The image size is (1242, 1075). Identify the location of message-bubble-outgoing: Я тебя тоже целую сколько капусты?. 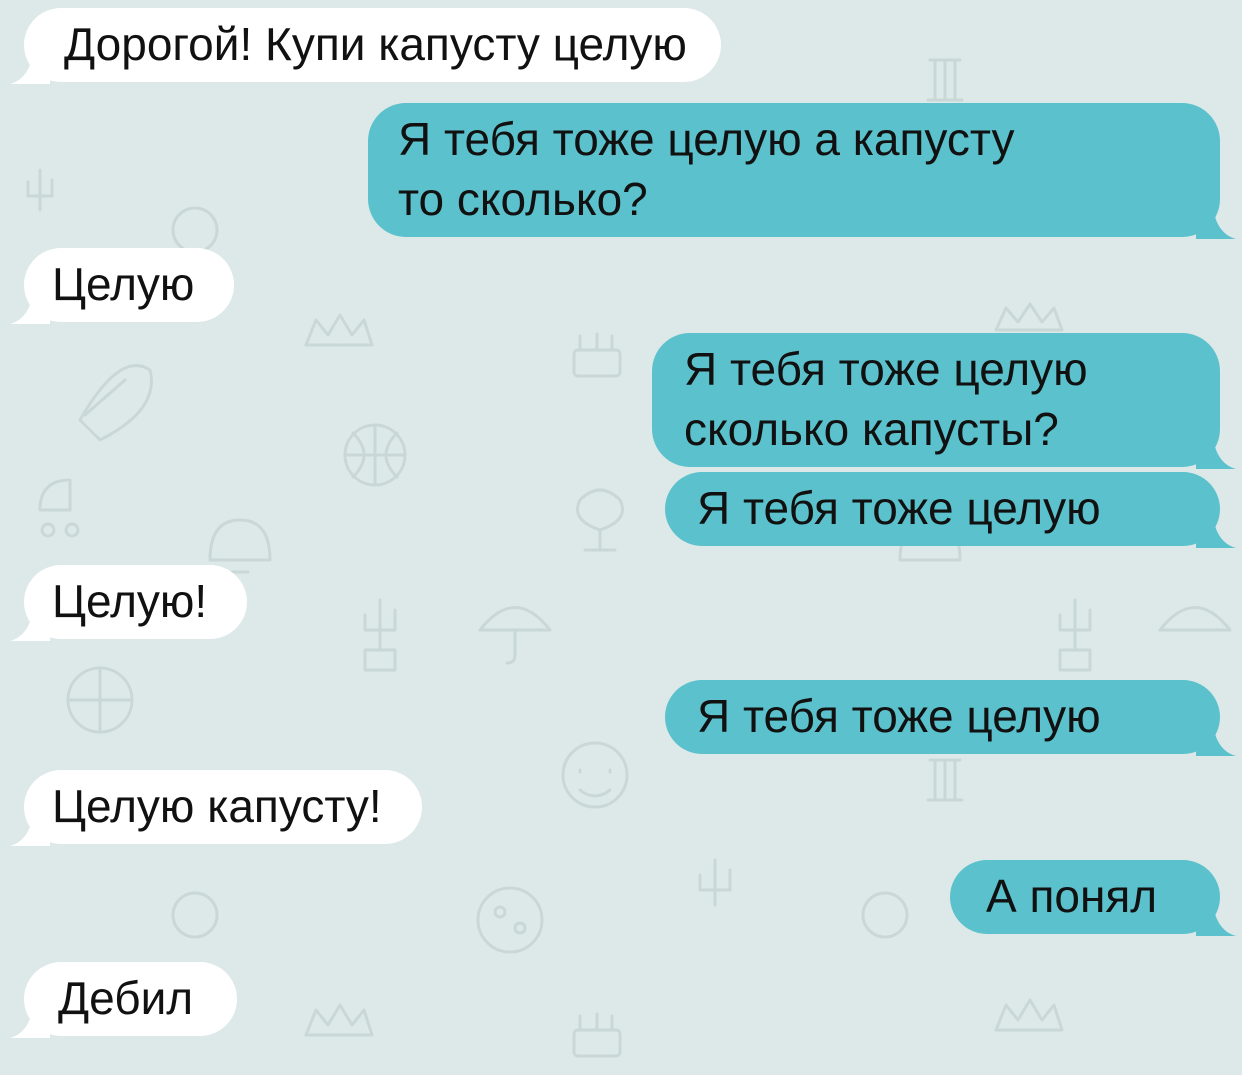
(944, 401).